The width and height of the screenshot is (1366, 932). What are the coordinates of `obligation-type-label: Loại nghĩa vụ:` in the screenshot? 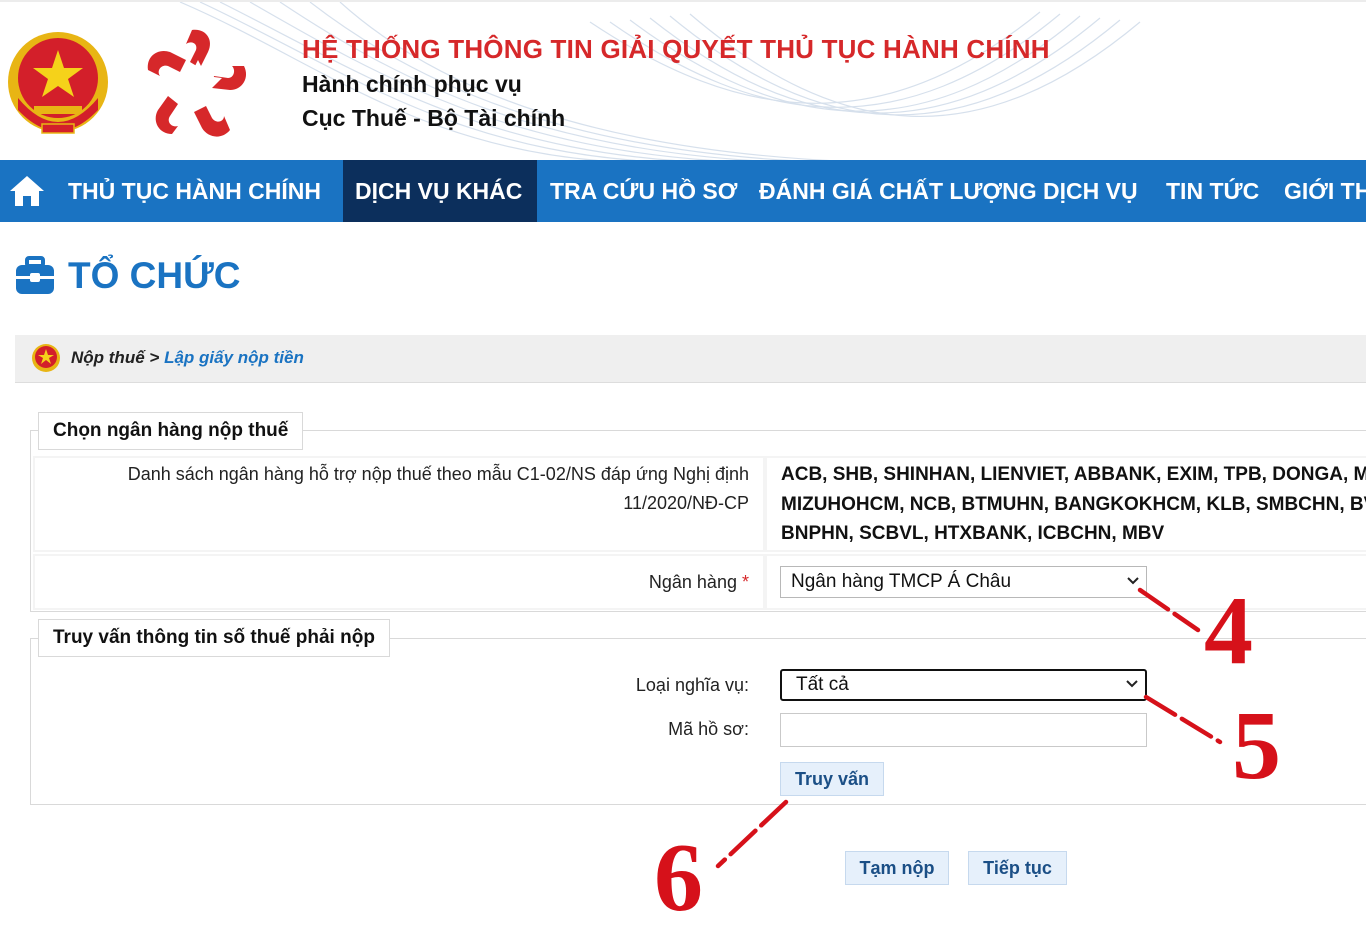 It's located at (692, 685).